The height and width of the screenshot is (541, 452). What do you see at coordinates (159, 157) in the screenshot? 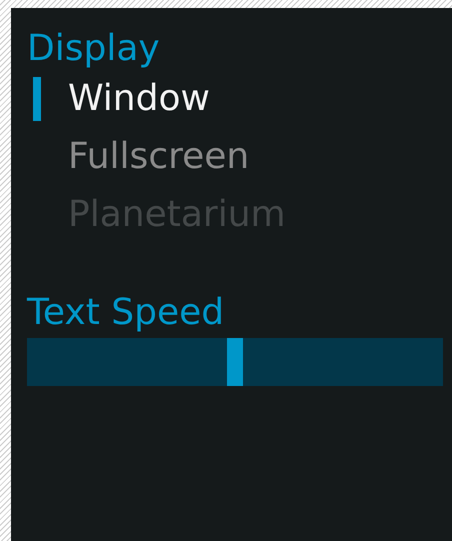
I see `display-option: Fullscreen` at bounding box center [159, 157].